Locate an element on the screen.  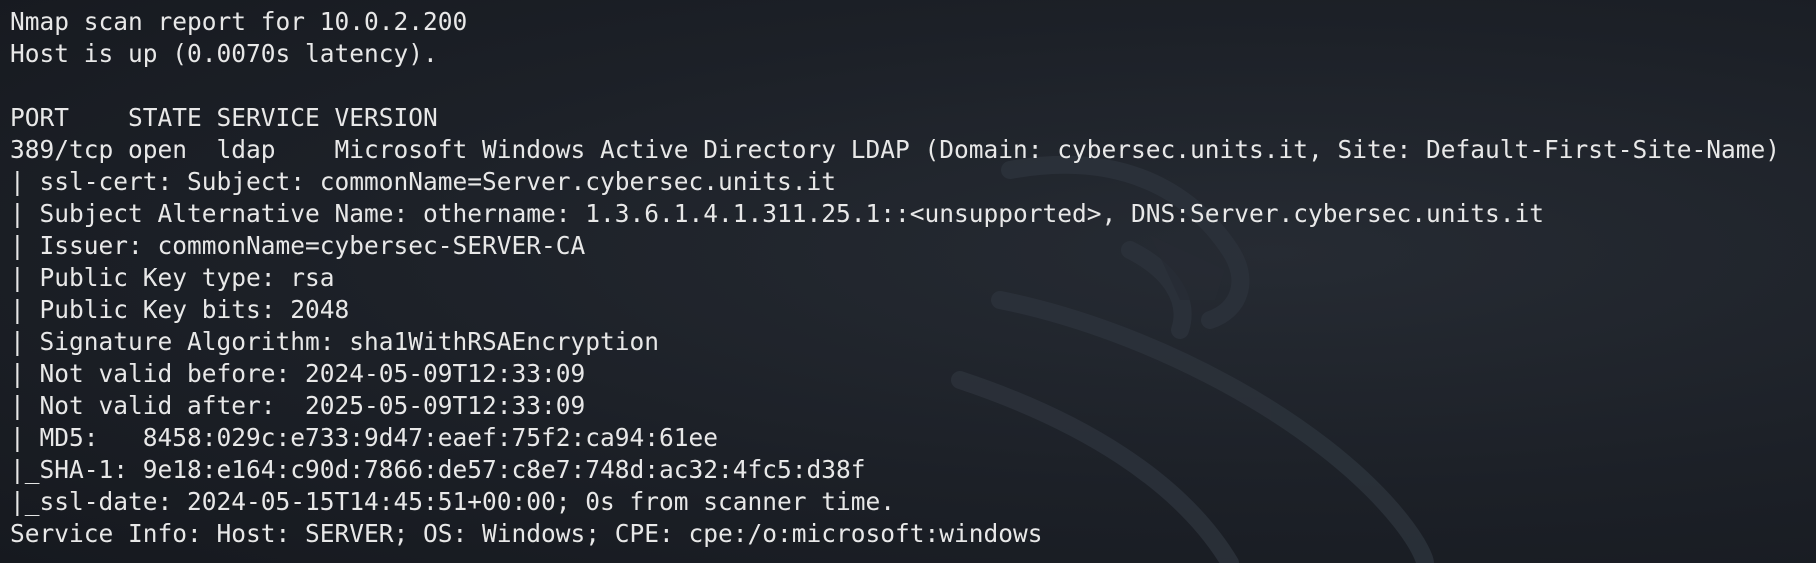
not-valid-after-line: | Not valid after: 2025-05-09T12:33:09 is located at coordinates (298, 405).